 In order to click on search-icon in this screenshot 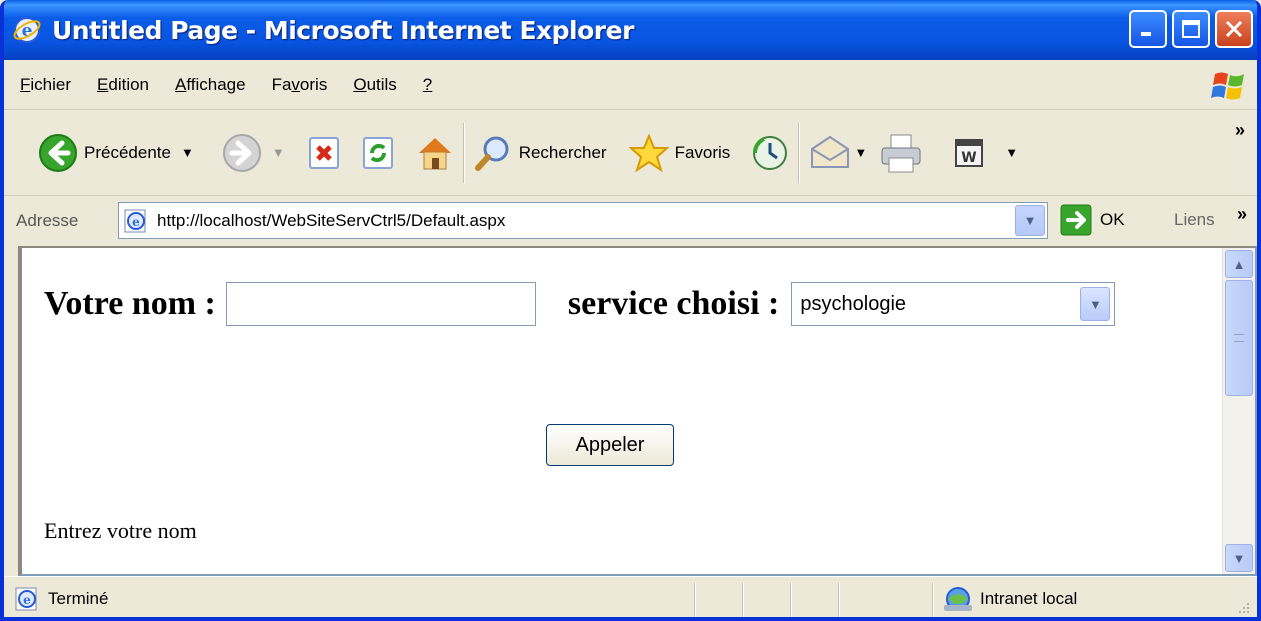, I will do `click(491, 153)`.